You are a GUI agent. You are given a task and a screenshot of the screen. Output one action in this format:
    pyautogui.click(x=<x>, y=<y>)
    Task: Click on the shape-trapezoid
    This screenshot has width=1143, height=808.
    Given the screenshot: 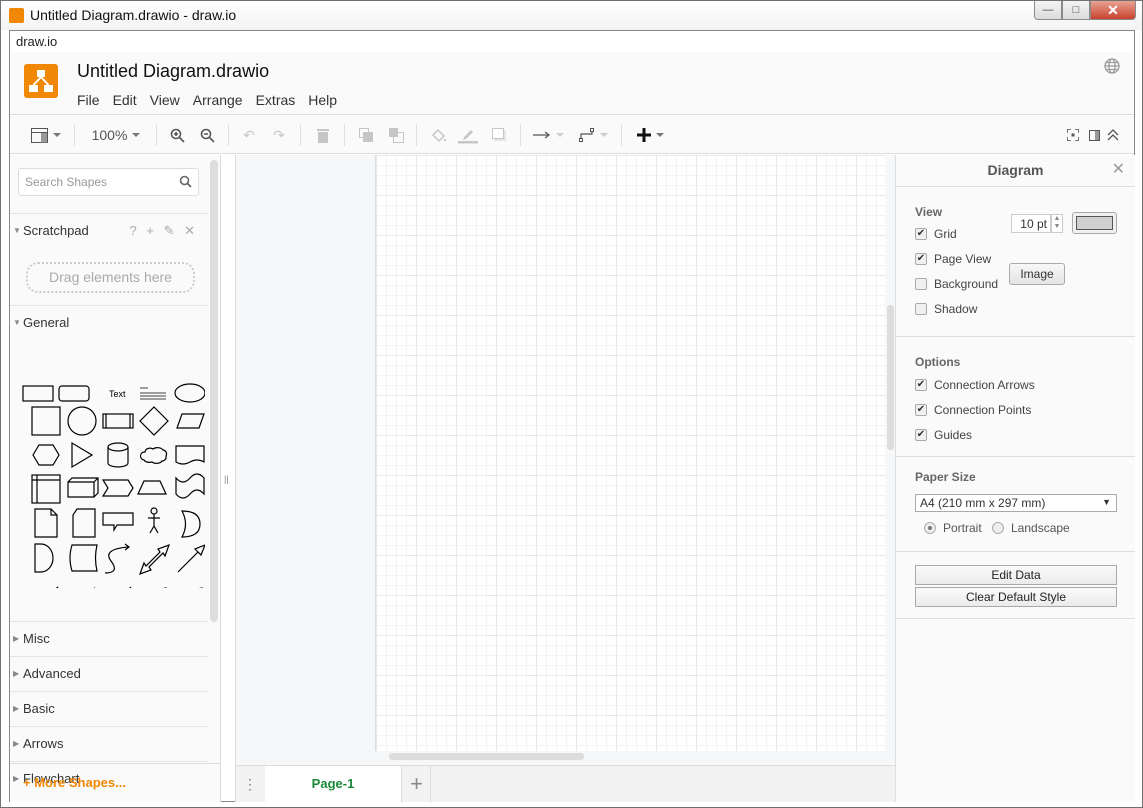 What is the action you would take?
    pyautogui.click(x=152, y=487)
    